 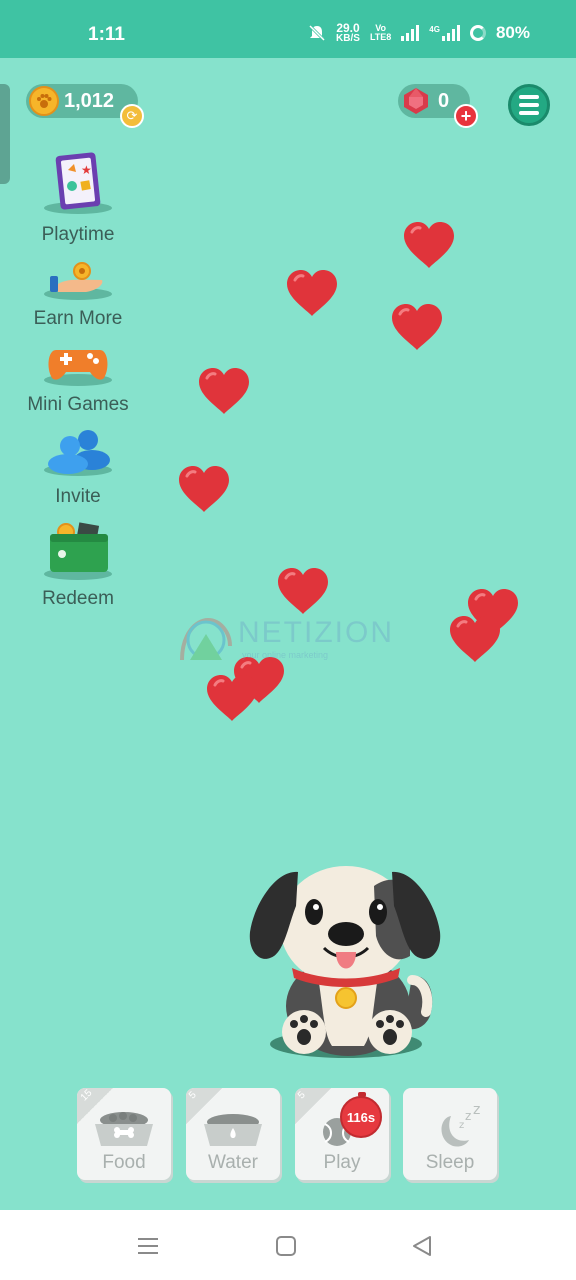 What do you see at coordinates (466, 116) in the screenshot?
I see `add-gems-button: +` at bounding box center [466, 116].